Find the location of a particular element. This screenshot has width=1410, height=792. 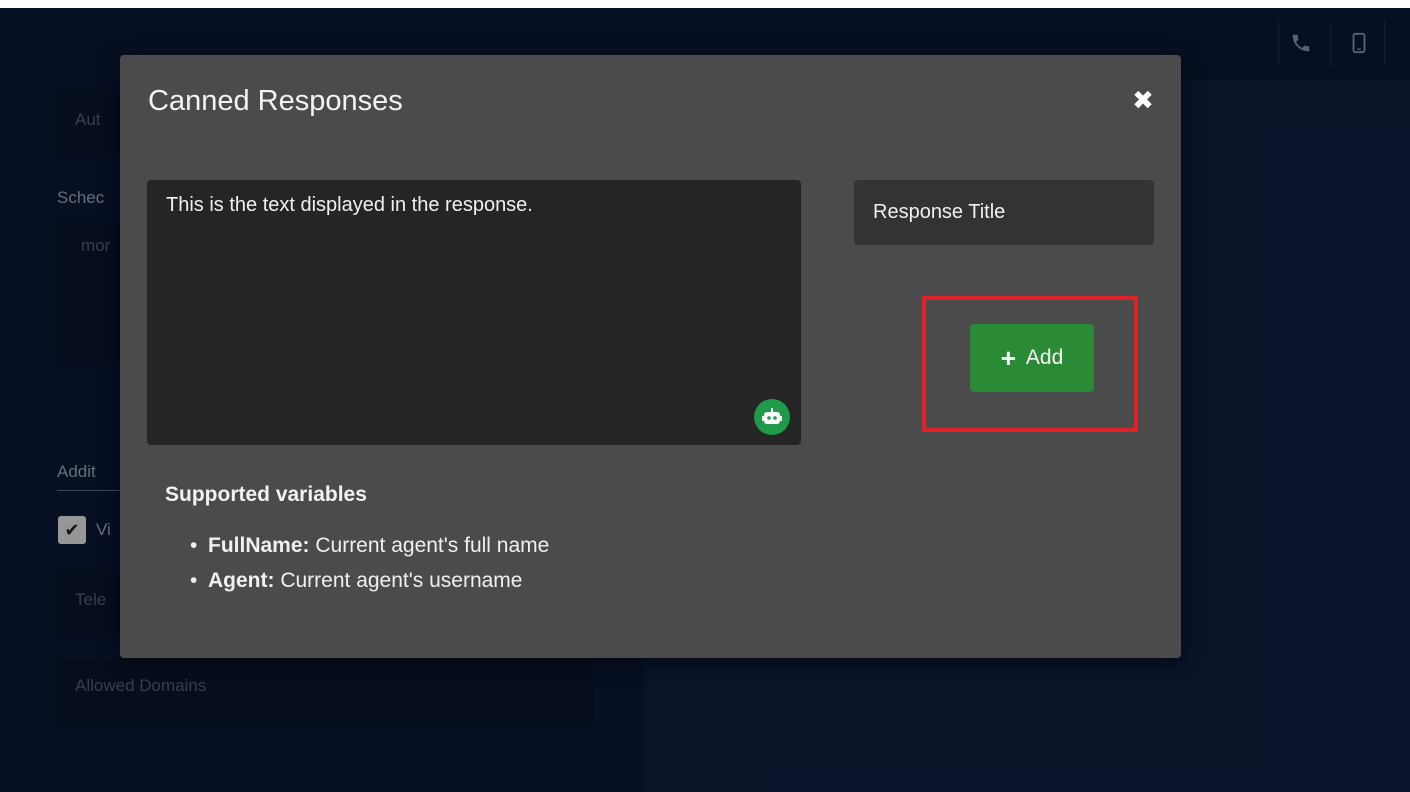

list-item: Agent: Current agent's username is located at coordinates (369, 580).